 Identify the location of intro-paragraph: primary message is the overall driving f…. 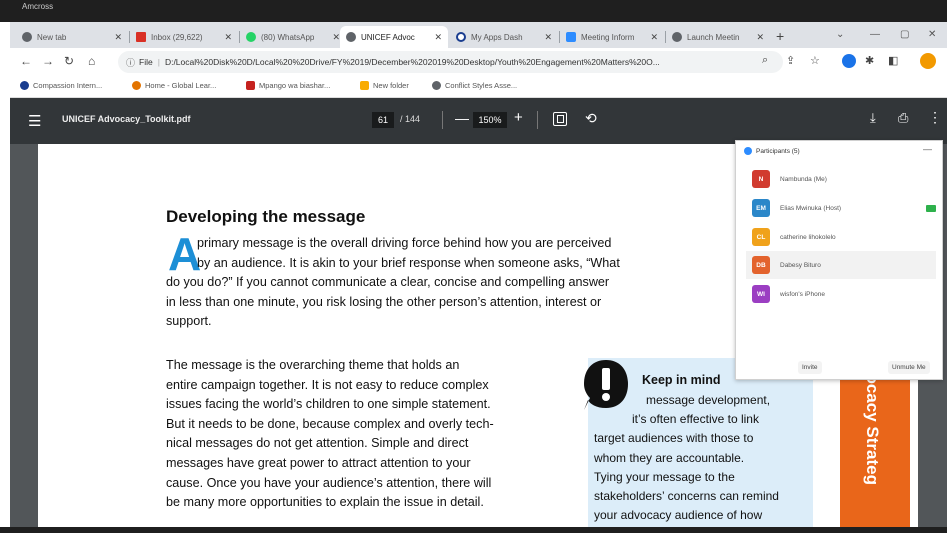
(438, 283).